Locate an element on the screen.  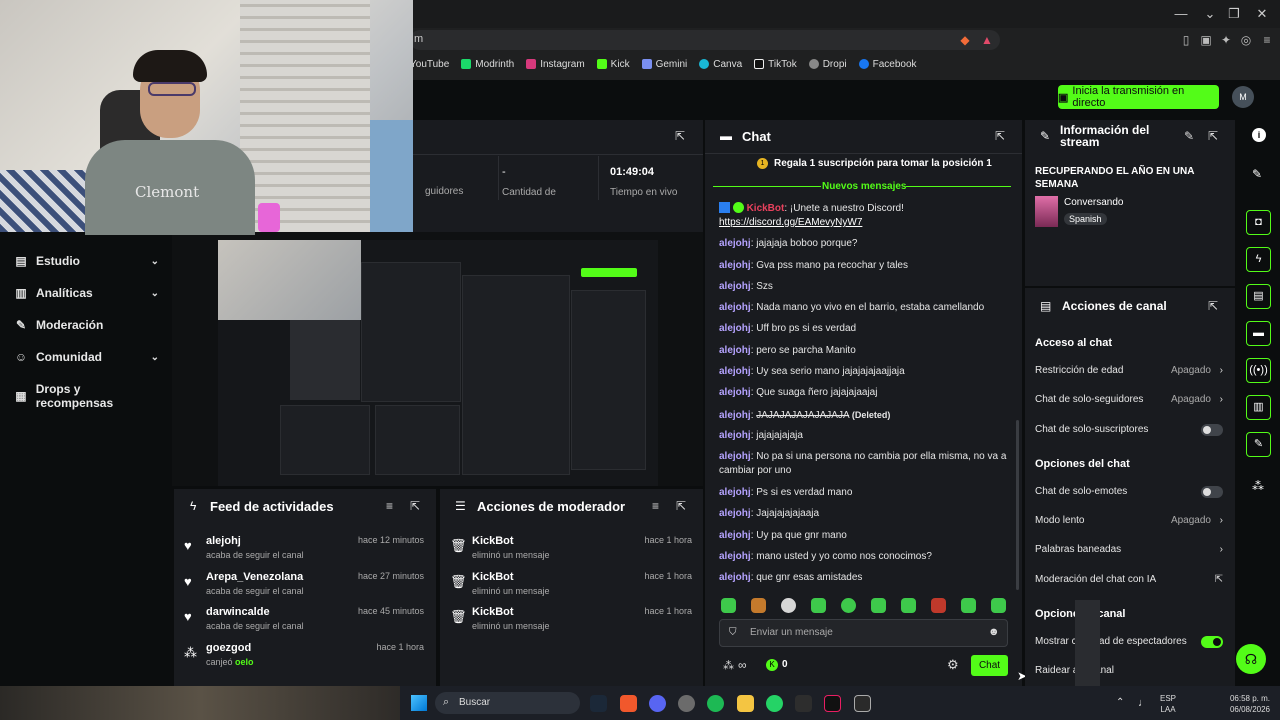
slow-mode-row: Modo lento Apagado › is located at coordinates (1130, 520).